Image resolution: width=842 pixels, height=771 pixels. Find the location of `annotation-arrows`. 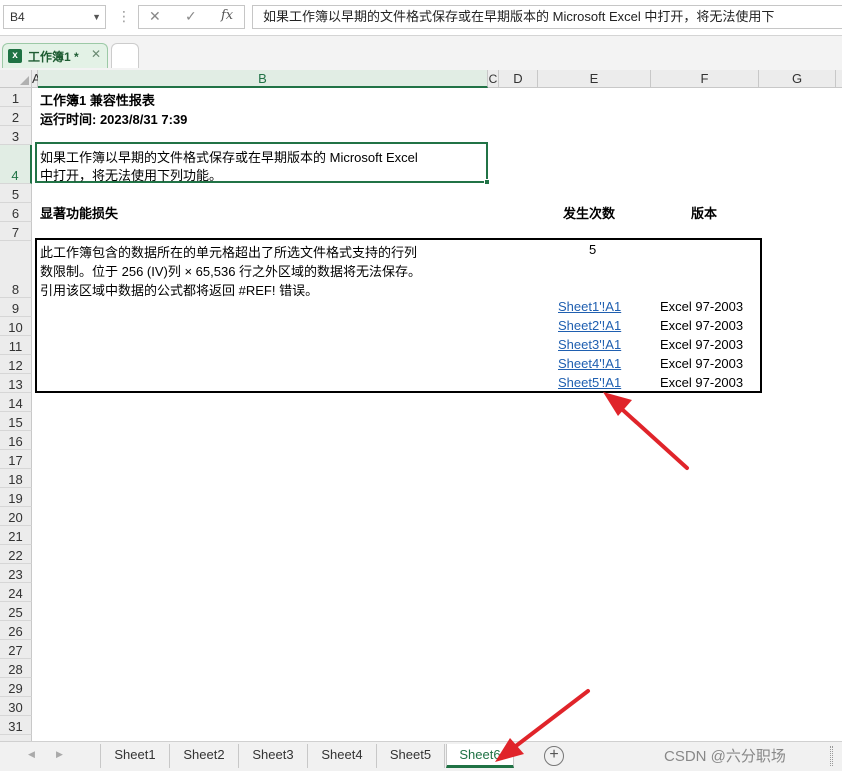

annotation-arrows is located at coordinates (592, 577).